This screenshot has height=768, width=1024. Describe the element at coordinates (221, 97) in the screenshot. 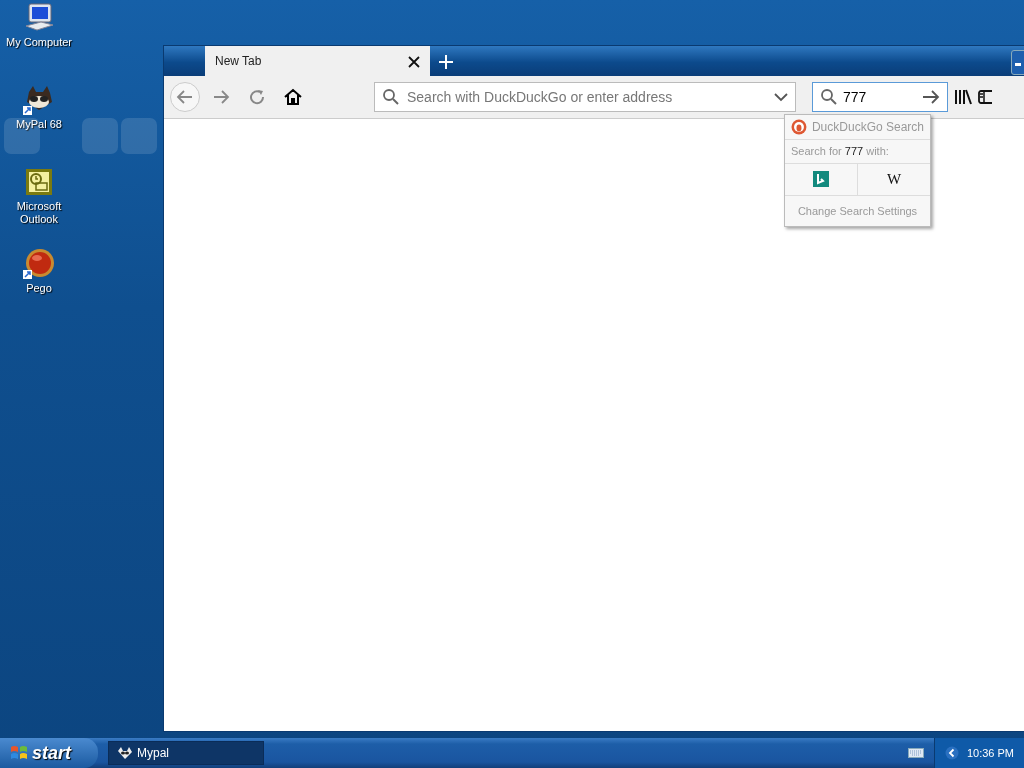

I see `forward-icon` at that location.